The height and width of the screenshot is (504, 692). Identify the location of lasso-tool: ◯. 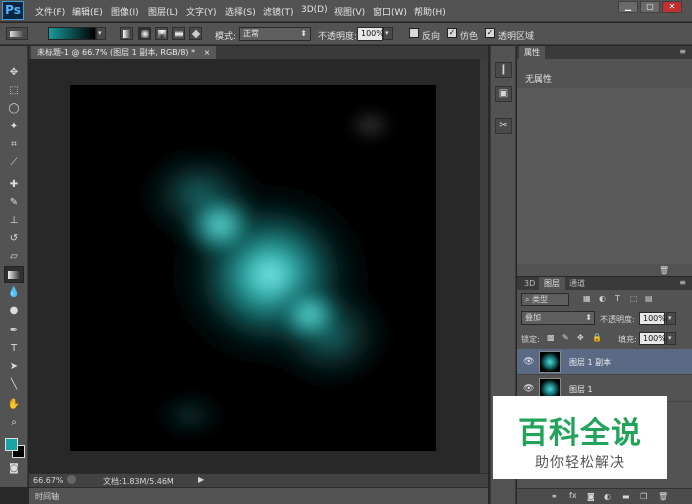
(14, 108).